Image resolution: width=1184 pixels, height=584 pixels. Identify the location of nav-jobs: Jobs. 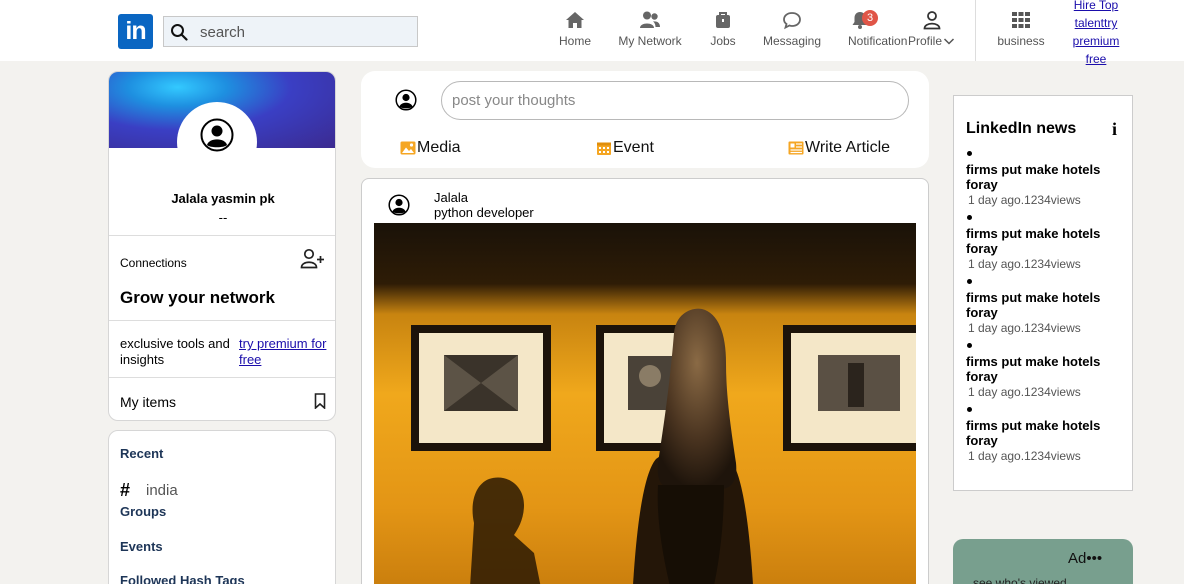
(723, 32).